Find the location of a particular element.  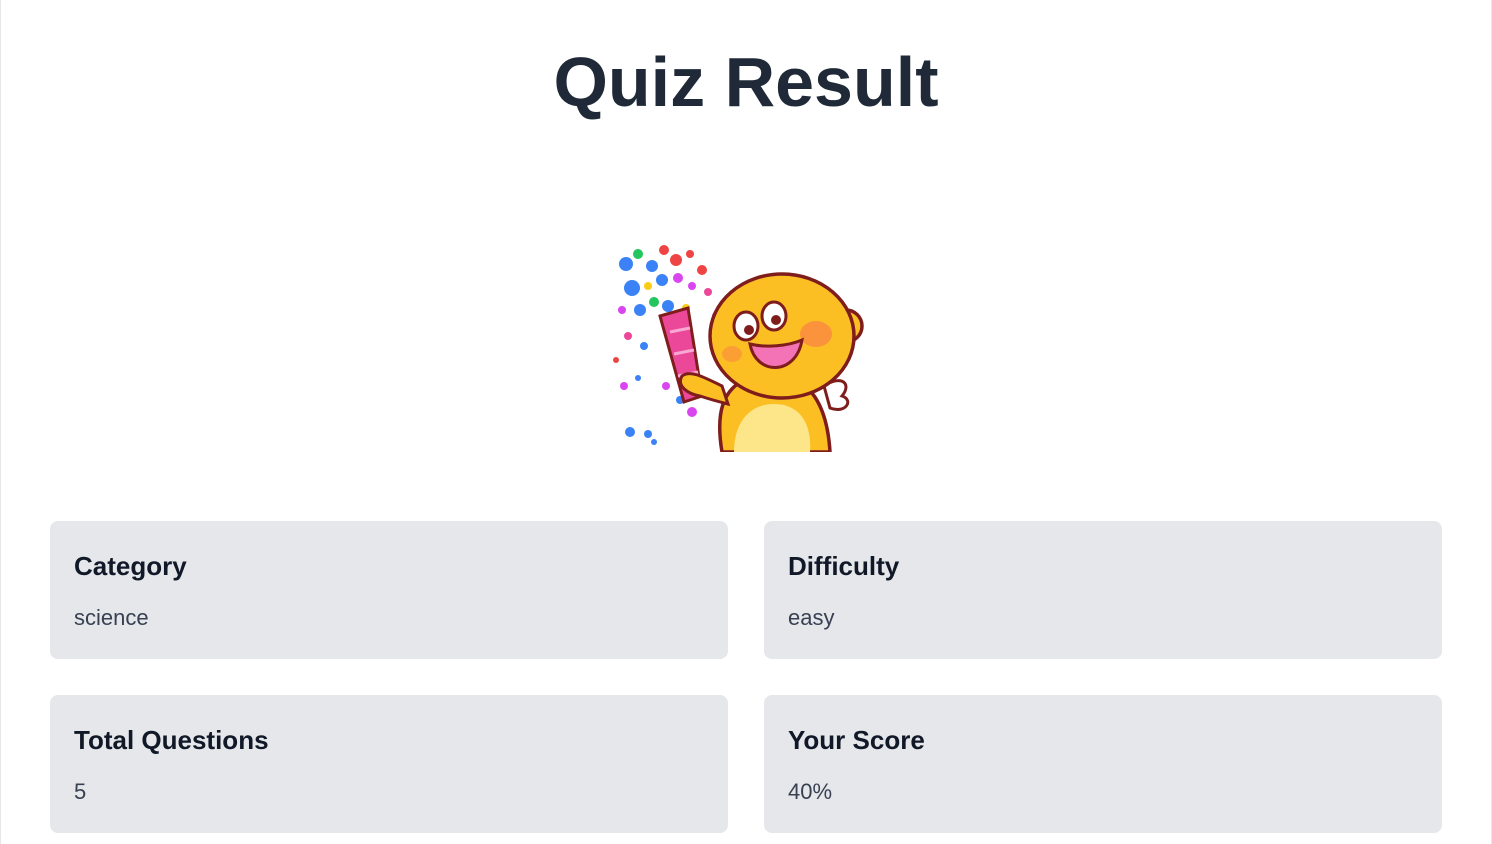

celebration-mascot-icon is located at coordinates (736, 345).